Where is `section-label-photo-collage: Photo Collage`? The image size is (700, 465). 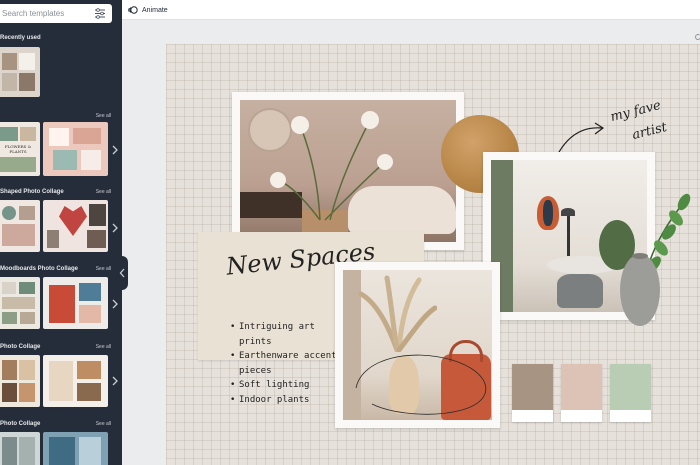 section-label-photo-collage: Photo Collage is located at coordinates (20, 347).